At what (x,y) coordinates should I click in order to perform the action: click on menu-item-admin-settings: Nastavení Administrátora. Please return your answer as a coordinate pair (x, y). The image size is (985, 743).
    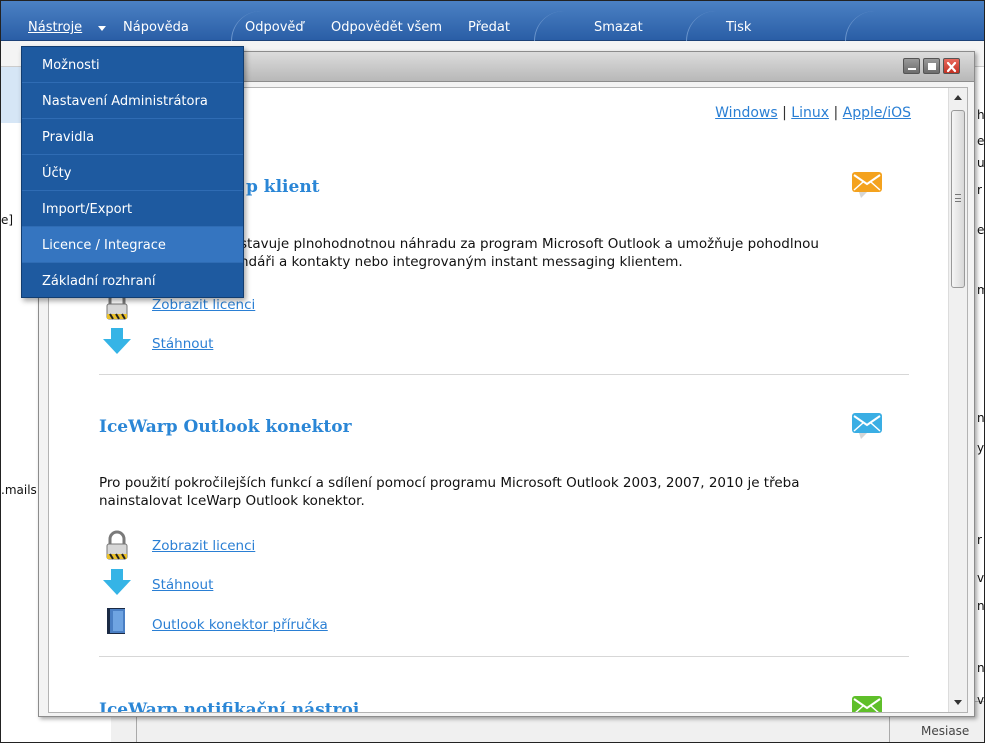
    Looking at the image, I should click on (132, 101).